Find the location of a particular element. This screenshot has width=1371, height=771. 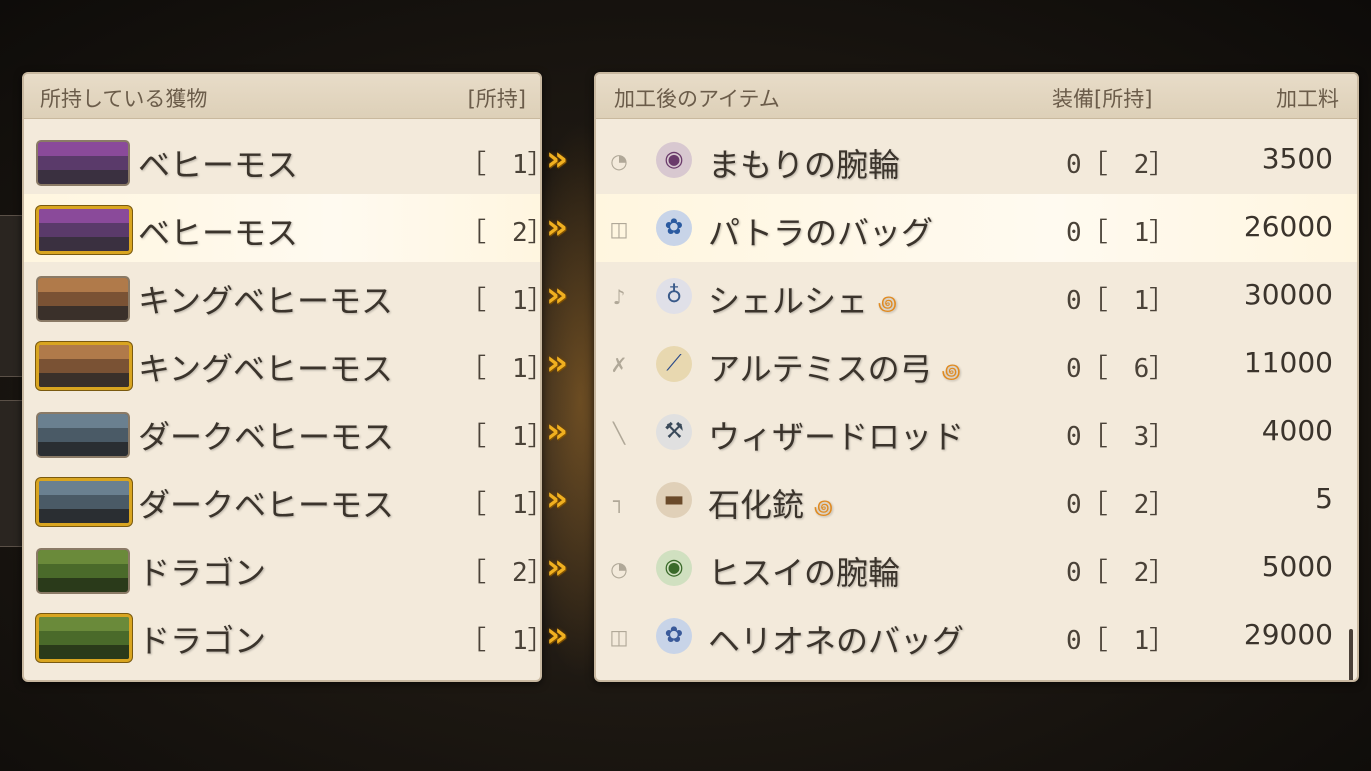

processed-item-row: ◫ ✿ ヘリオネのバッグ 0［ 1］ 29000 is located at coordinates (976, 636).